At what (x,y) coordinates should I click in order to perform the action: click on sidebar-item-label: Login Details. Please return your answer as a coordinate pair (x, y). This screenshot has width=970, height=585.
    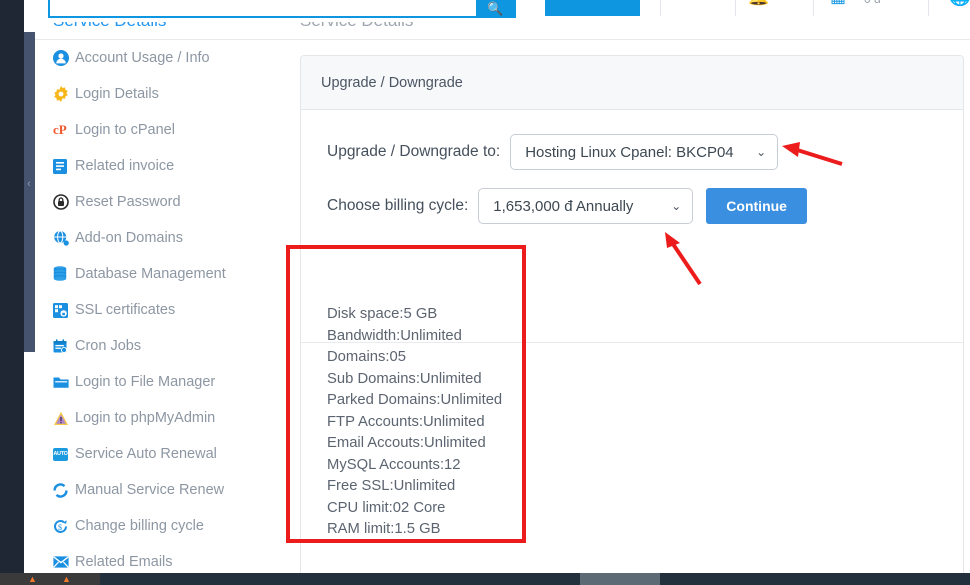
    Looking at the image, I should click on (117, 94).